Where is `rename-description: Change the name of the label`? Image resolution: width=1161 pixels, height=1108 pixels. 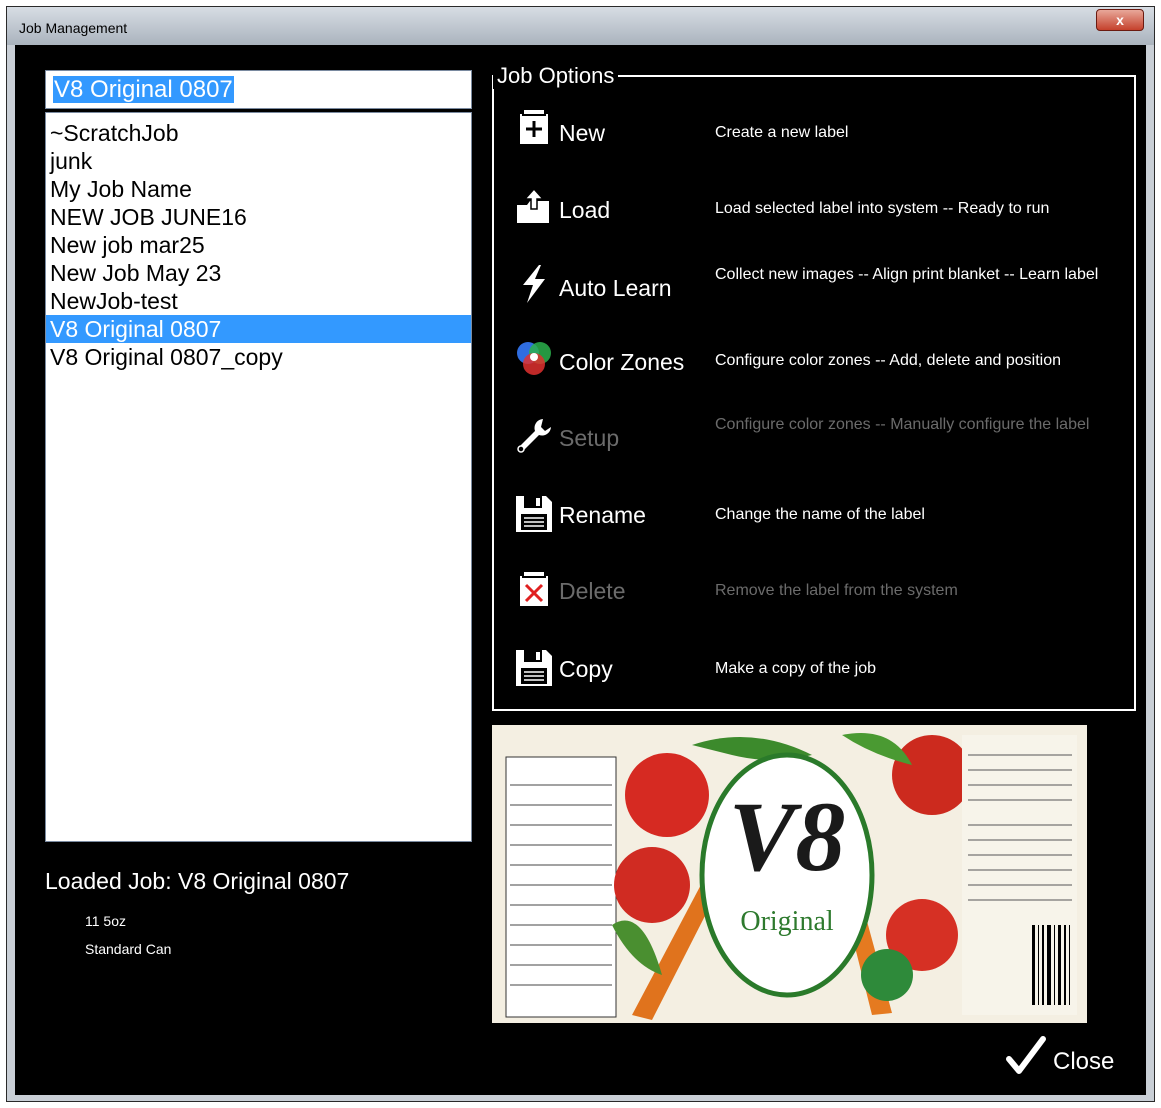
rename-description: Change the name of the label is located at coordinates (820, 514).